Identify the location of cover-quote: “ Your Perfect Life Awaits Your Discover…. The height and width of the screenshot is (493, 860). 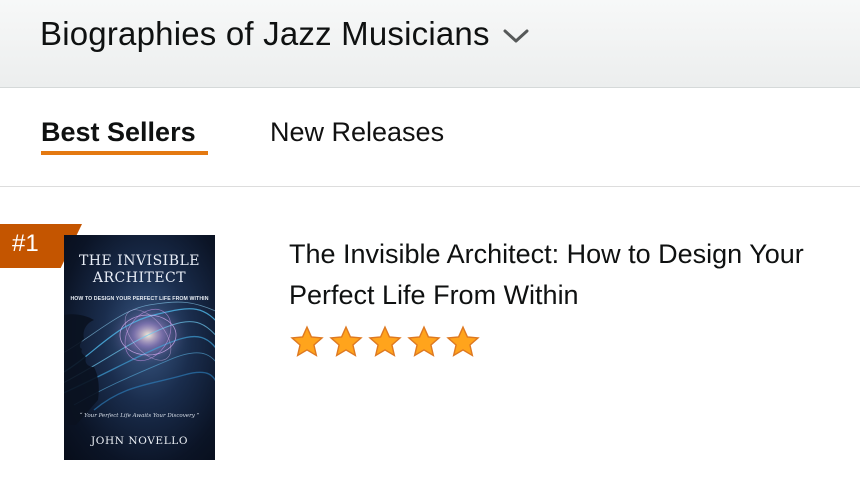
(139, 416).